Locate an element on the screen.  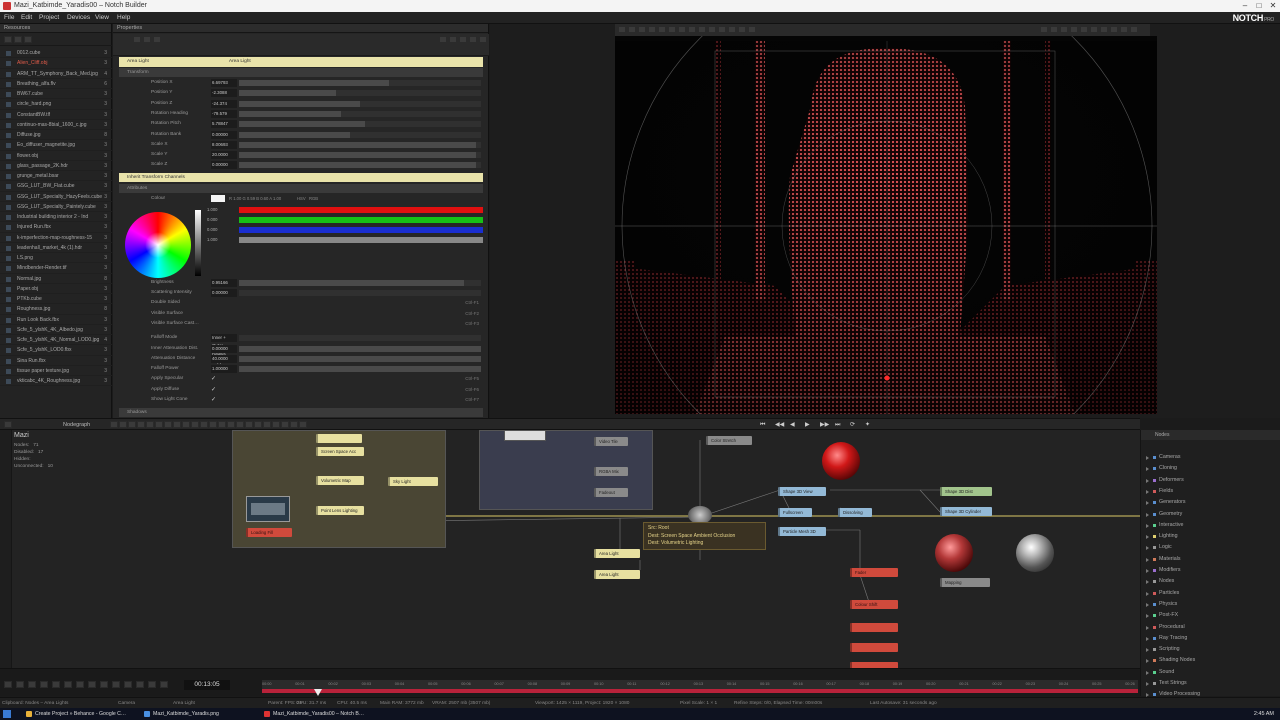
section-header: Transform is located at coordinates (301, 72).